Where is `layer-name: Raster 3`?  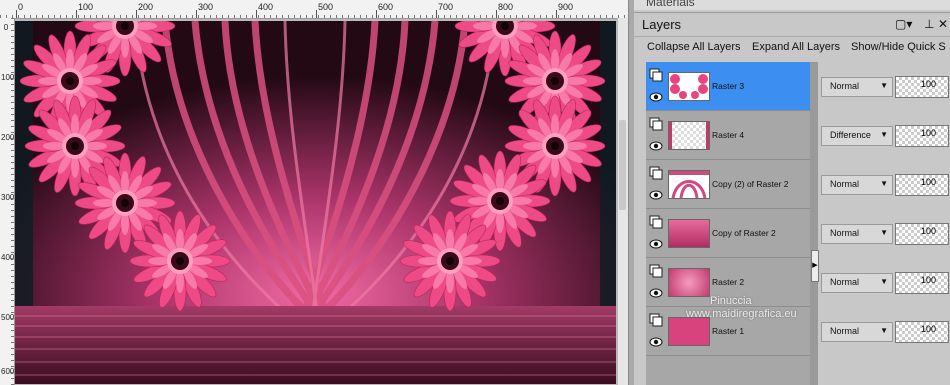
layer-name: Raster 3 is located at coordinates (728, 86).